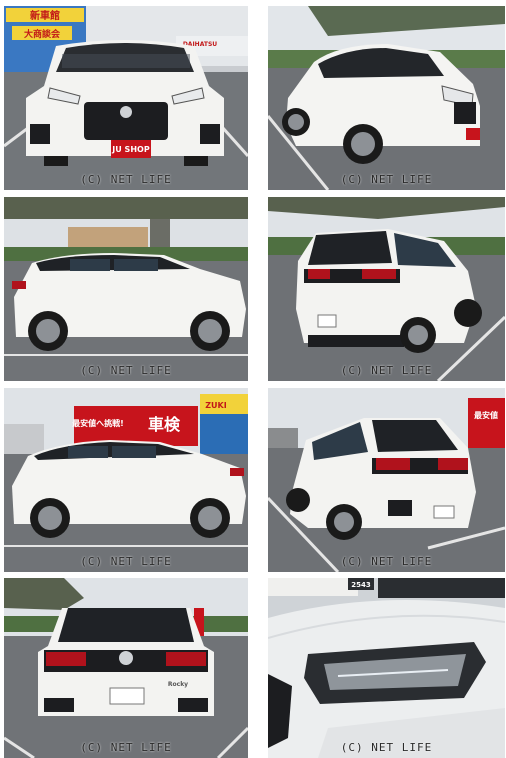 The image size is (506, 758). I want to click on car-photo-side-dealer: 最安値へ挑戦! 車検 ZUKI (C) NET LIFE, so click(126, 480).